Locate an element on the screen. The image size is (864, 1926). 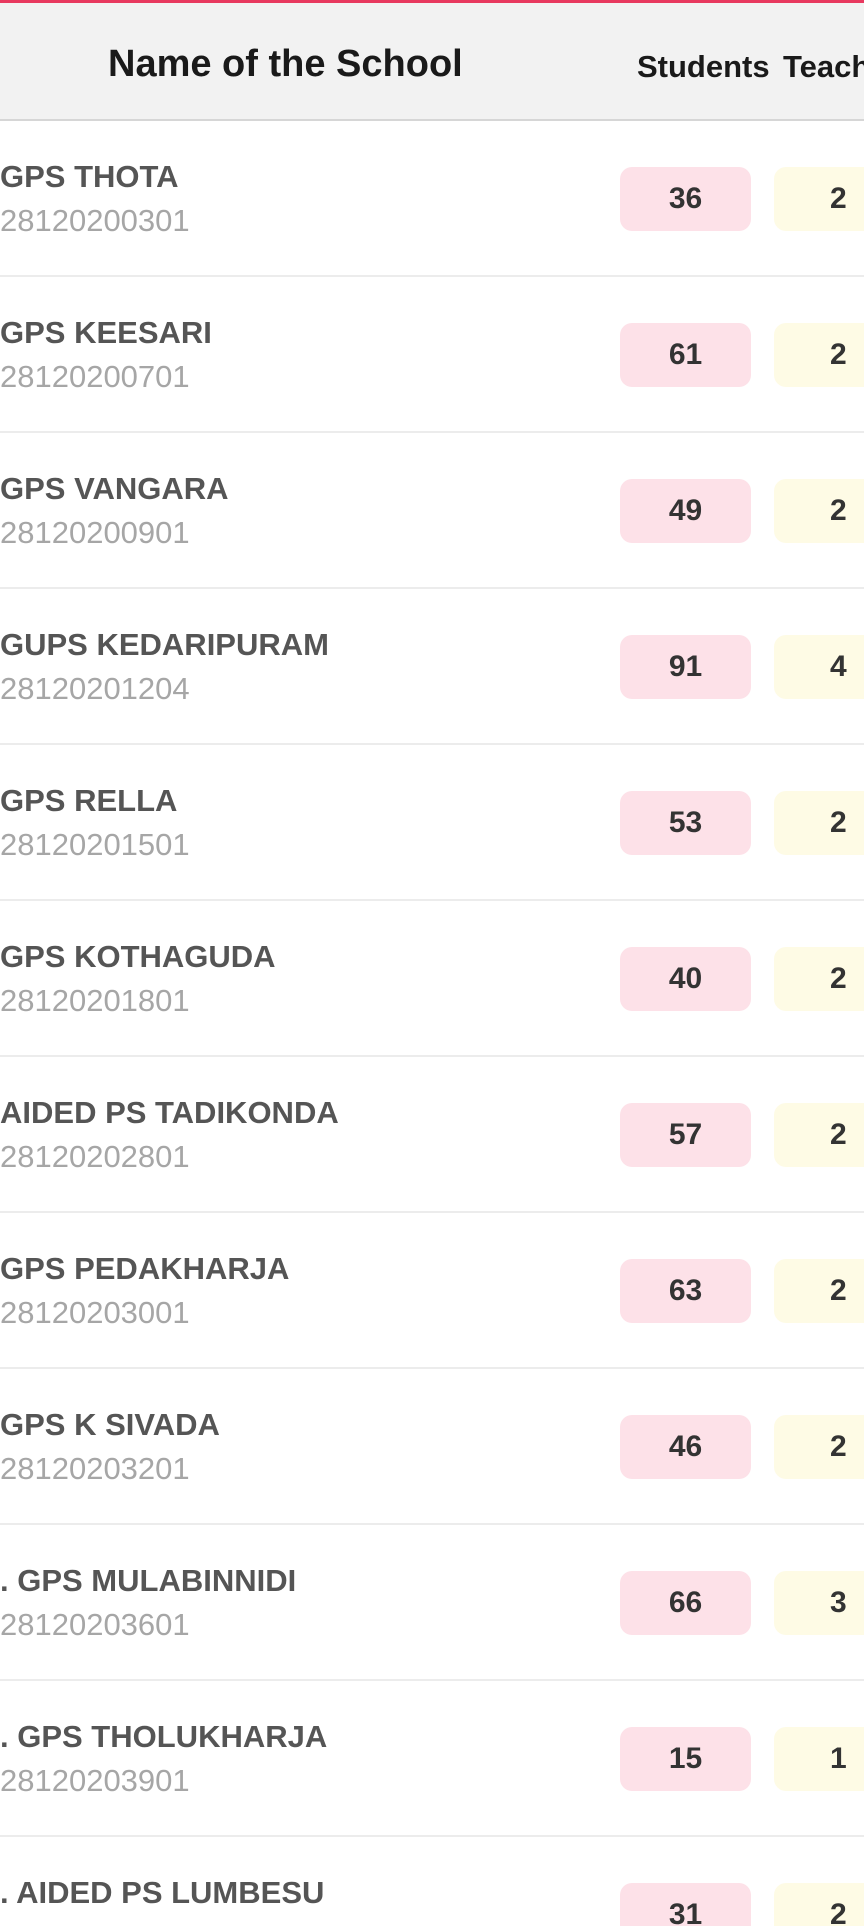
students-count-badge: 40 is located at coordinates (685, 979).